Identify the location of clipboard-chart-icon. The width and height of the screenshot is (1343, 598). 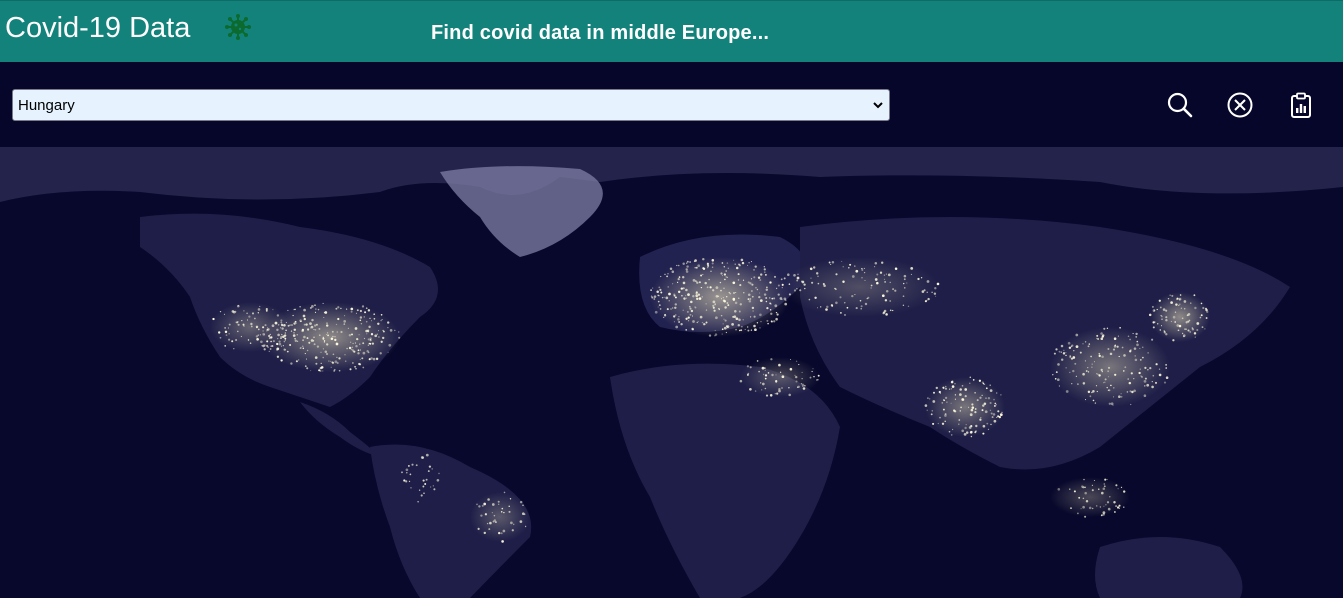
(1301, 105).